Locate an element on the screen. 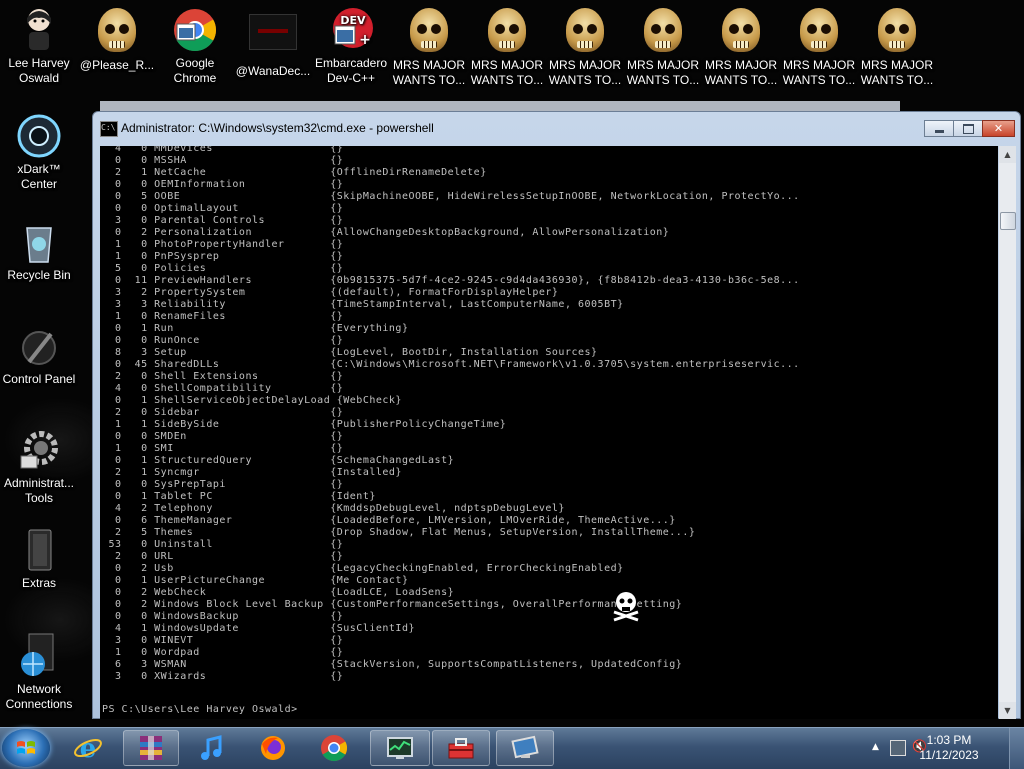  desktop-icon-label: xDark™ is located at coordinates (39, 169).